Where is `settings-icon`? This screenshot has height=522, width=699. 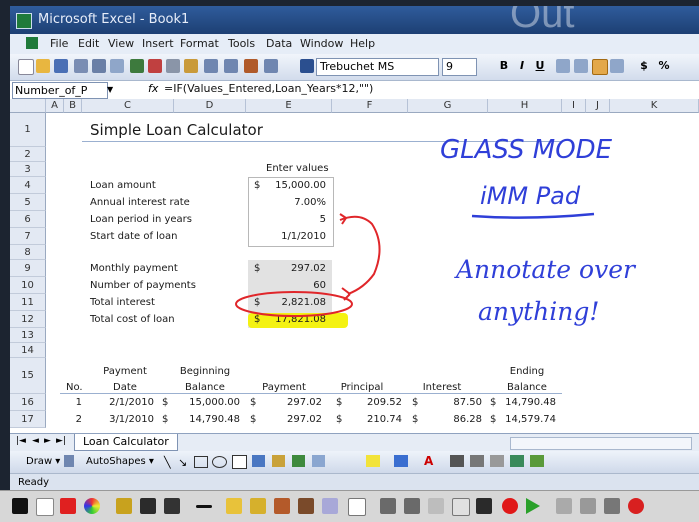 settings-icon is located at coordinates (588, 506).